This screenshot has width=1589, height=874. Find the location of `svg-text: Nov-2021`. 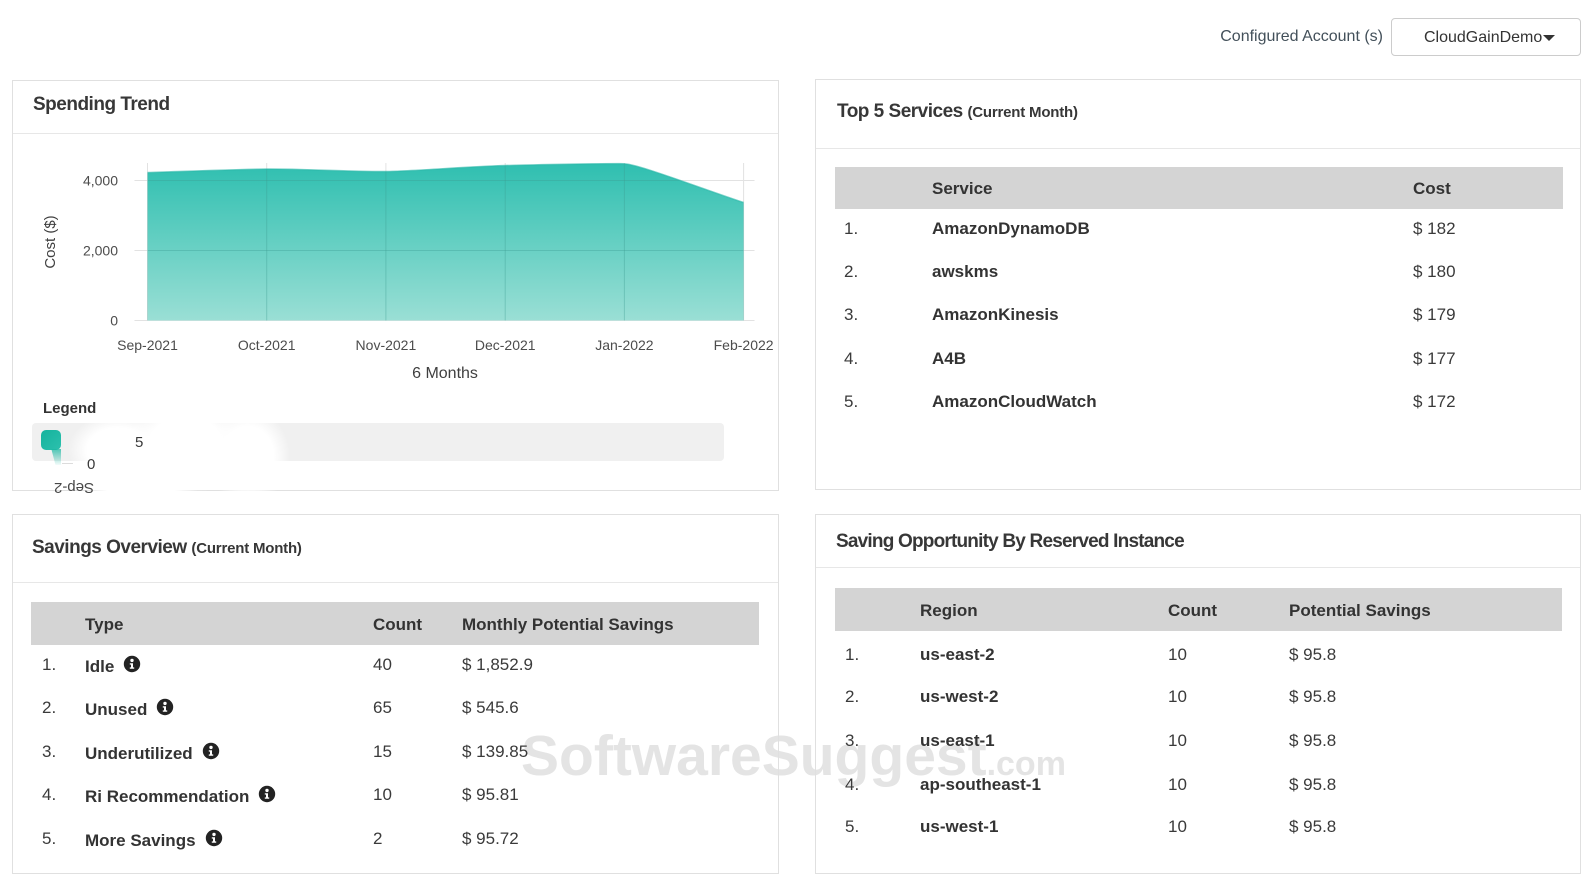

svg-text: Nov-2021 is located at coordinates (386, 345).